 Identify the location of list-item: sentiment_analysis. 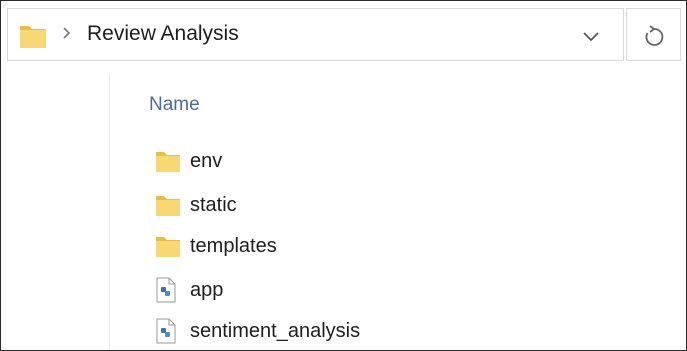
(316, 331).